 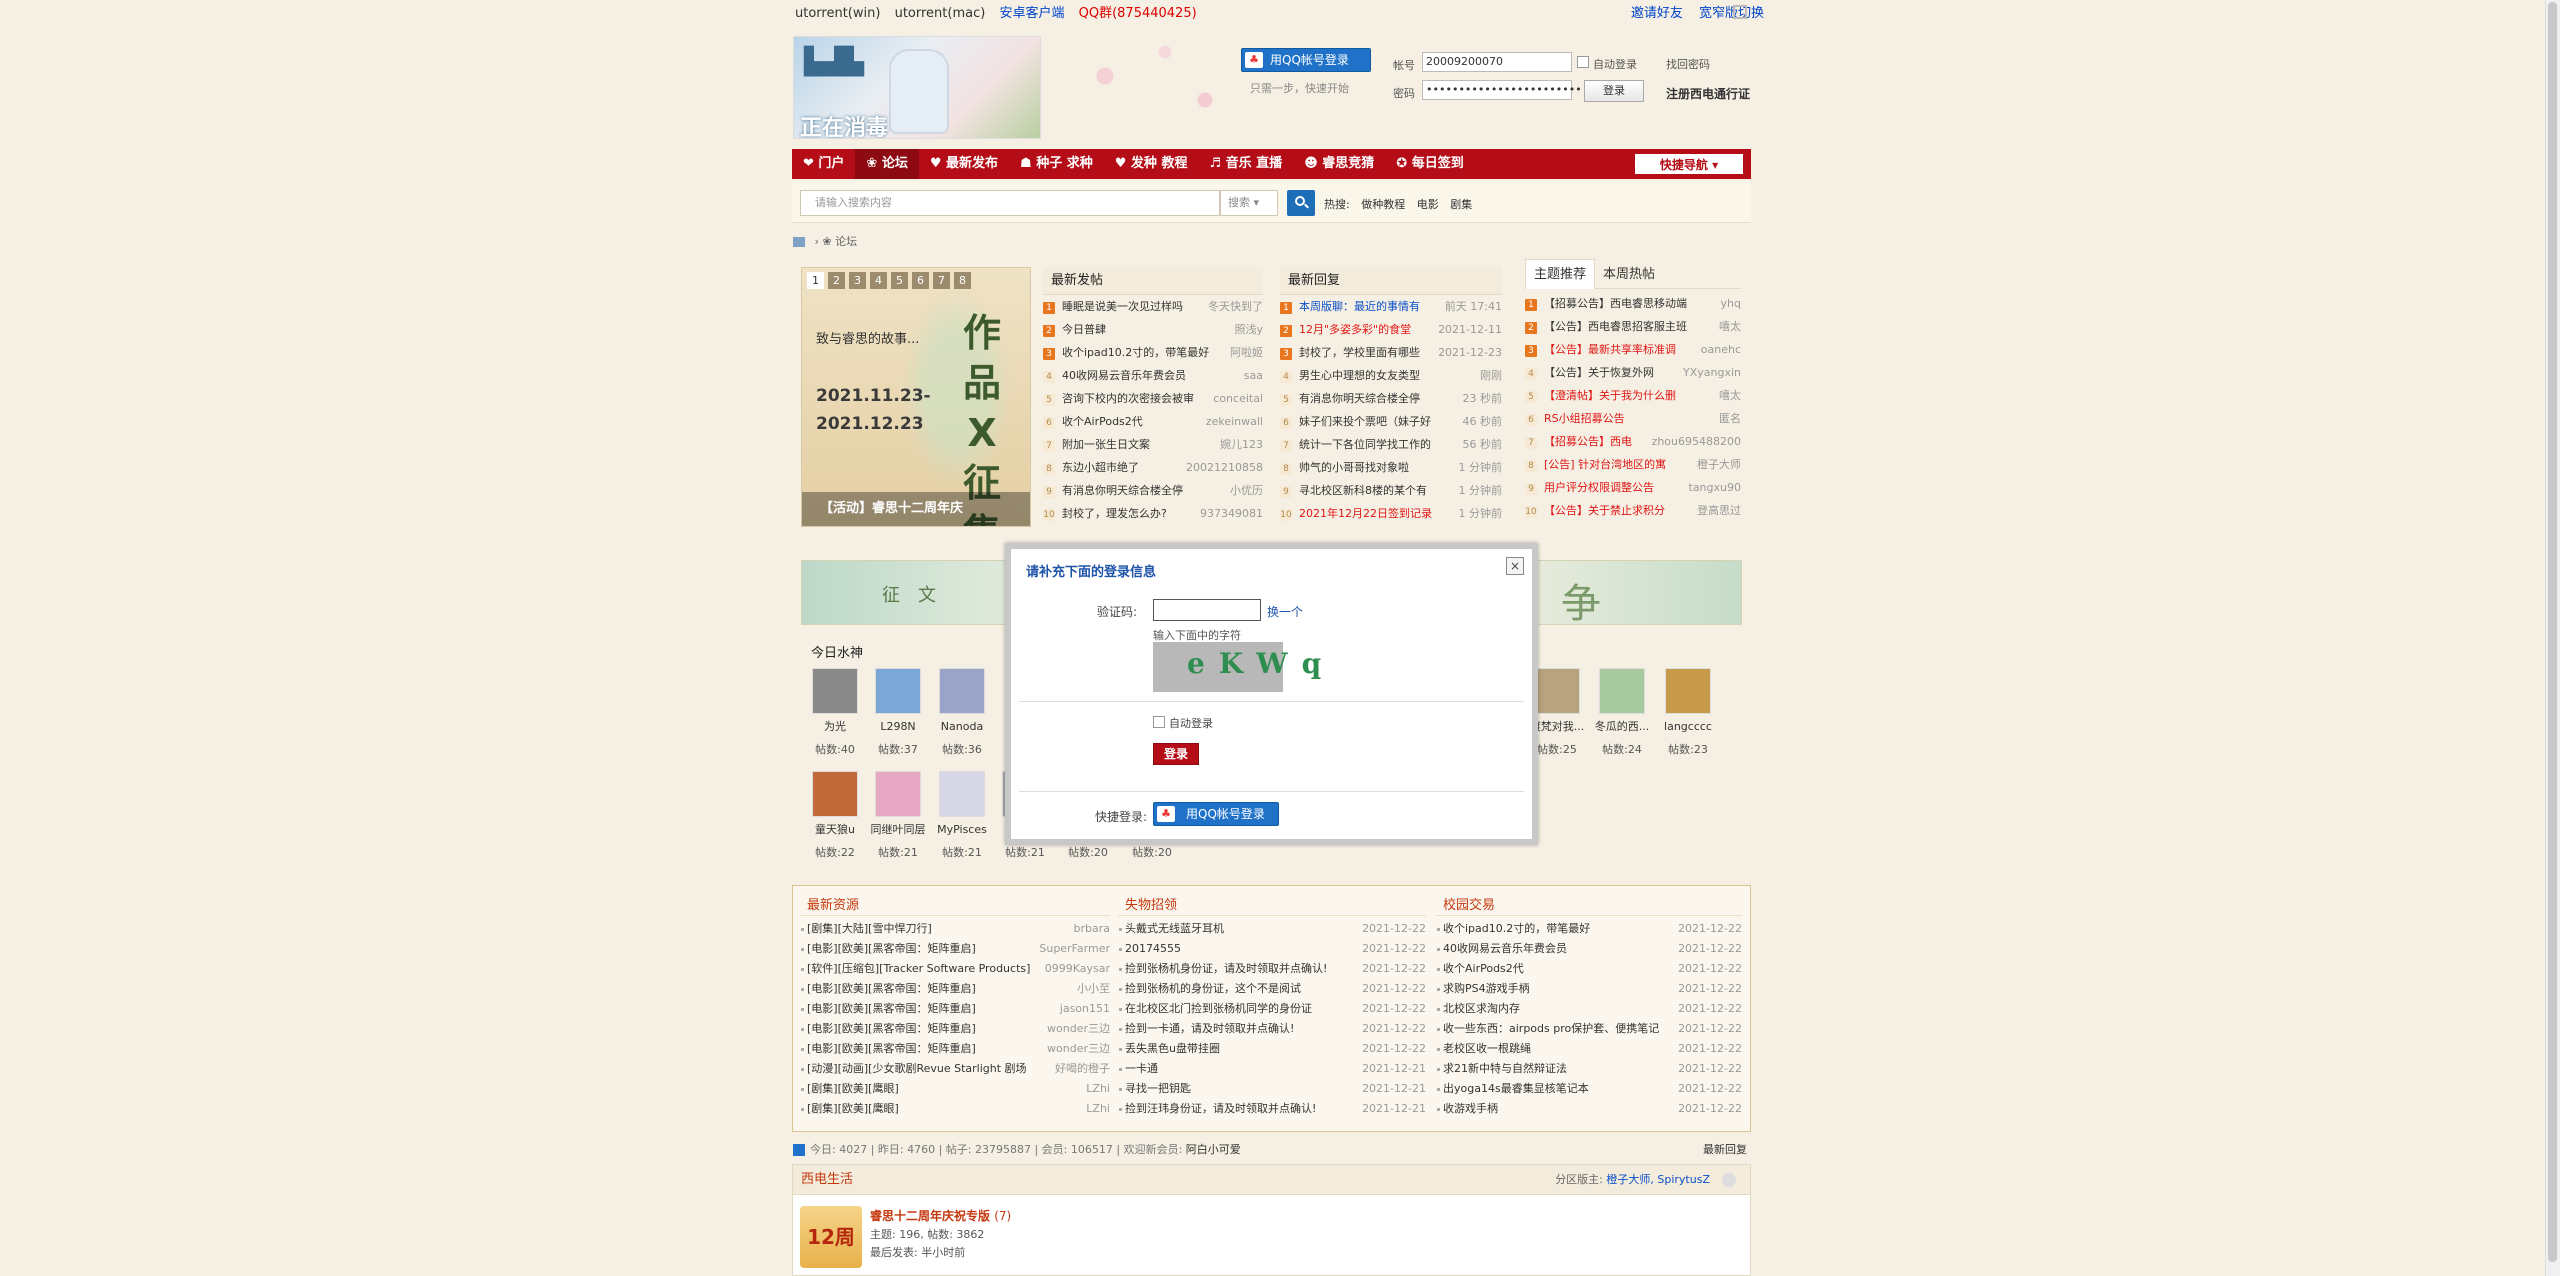 I want to click on forum-section-title: 西电生活, so click(x=827, y=1179).